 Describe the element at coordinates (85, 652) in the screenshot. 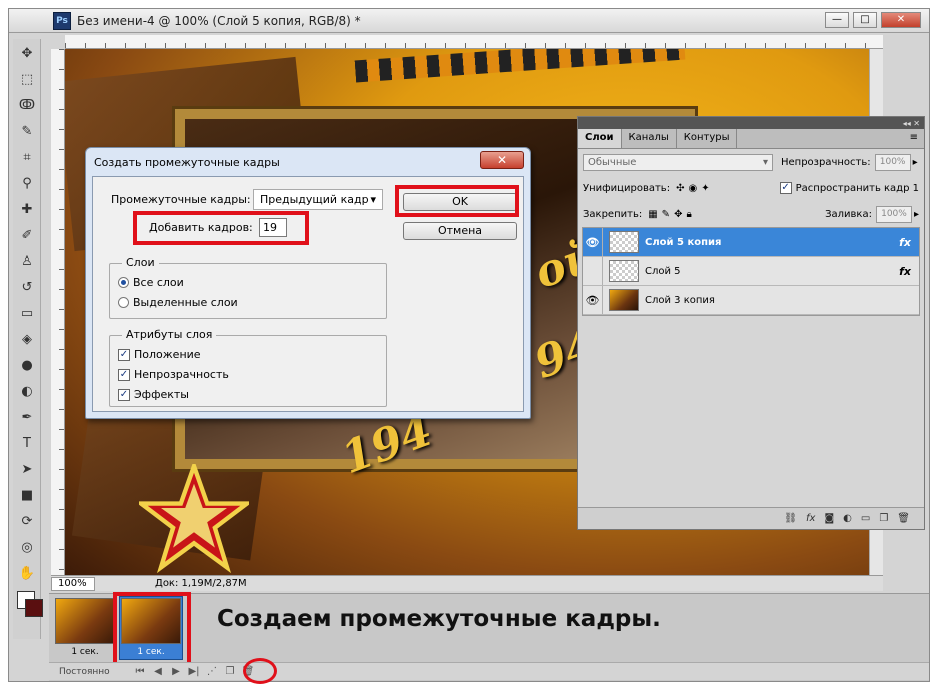

I see `frame-delay: 1 сек.` at that location.